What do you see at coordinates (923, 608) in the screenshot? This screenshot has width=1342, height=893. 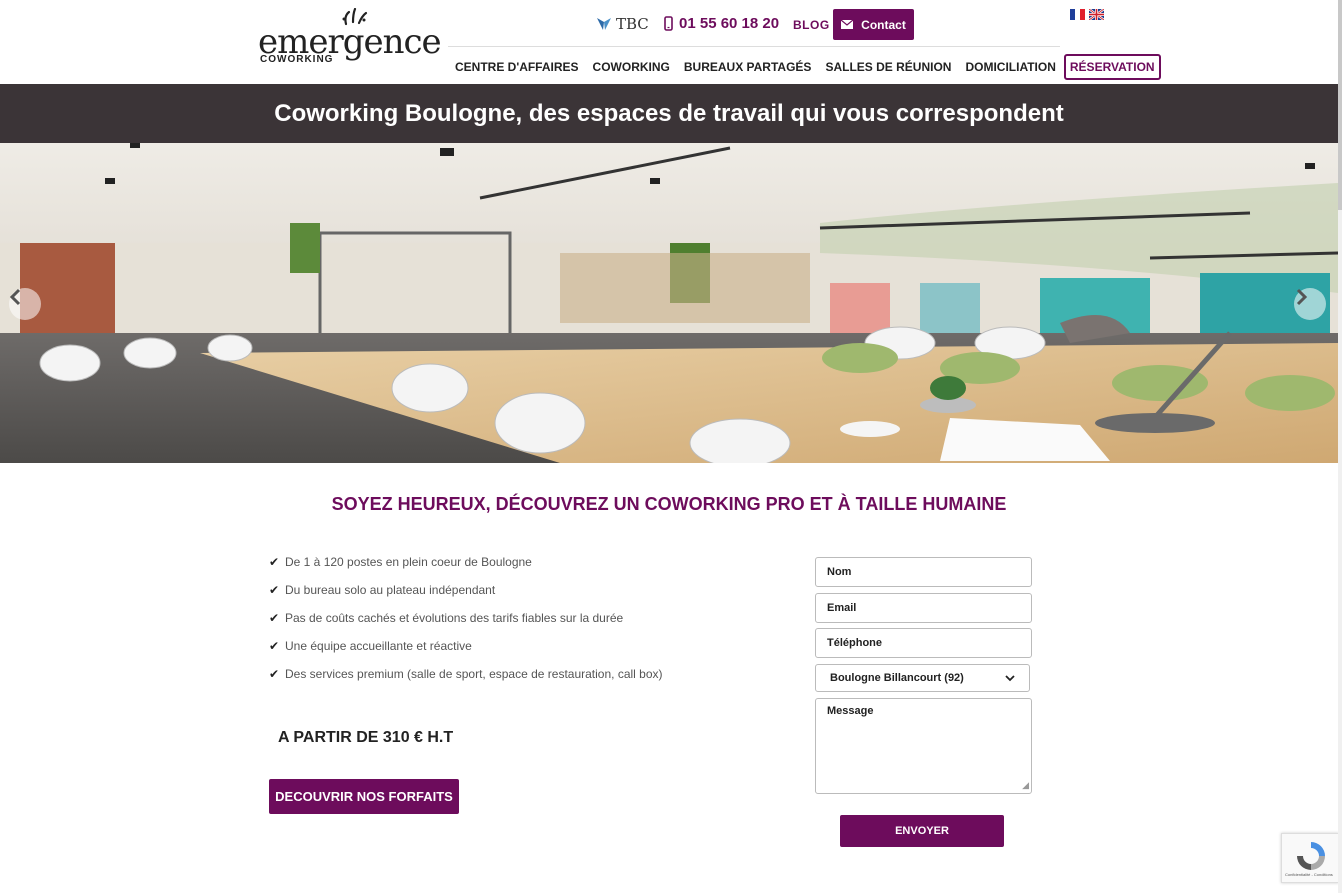 I see `email-field: Email` at bounding box center [923, 608].